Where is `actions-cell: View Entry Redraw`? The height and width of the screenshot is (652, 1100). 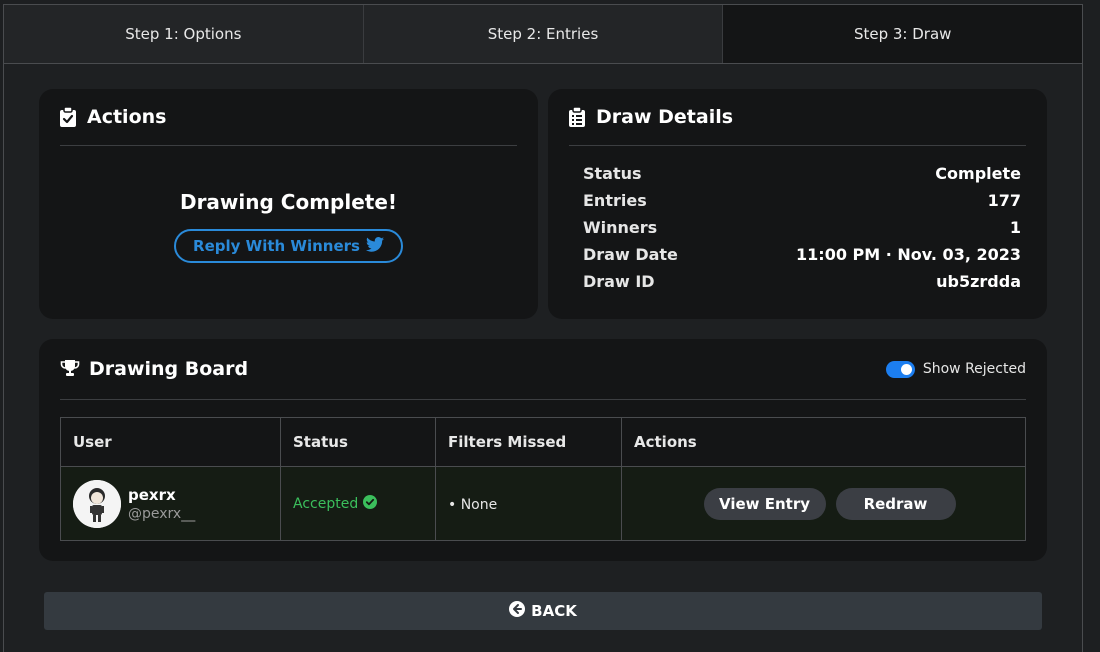
actions-cell: View Entry Redraw is located at coordinates (823, 503).